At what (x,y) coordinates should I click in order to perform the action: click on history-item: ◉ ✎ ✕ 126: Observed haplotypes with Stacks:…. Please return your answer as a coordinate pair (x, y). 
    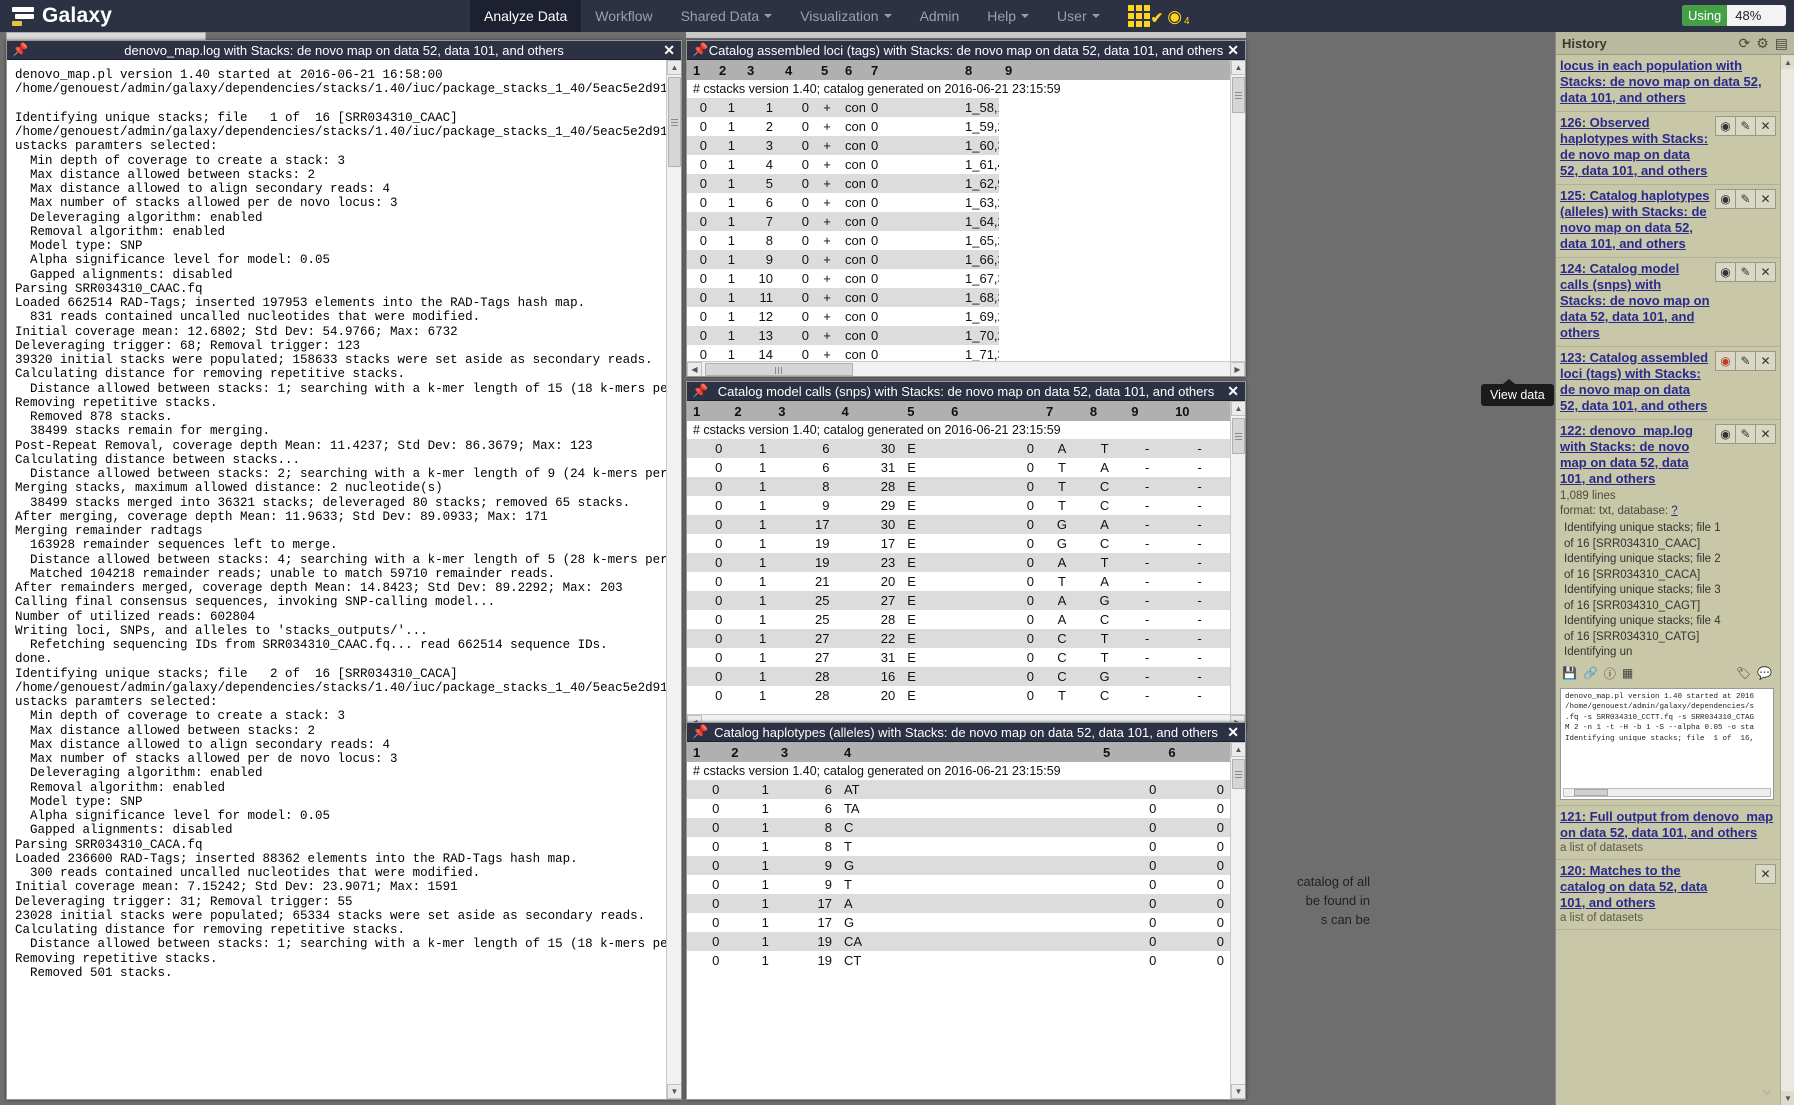
    Looking at the image, I should click on (1668, 148).